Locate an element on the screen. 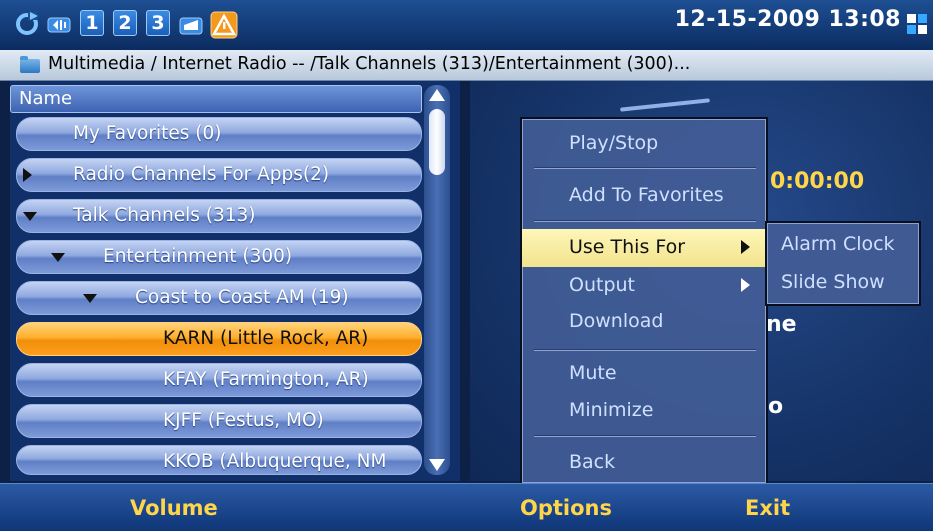 The height and width of the screenshot is (531, 933). menu-item-use-this-for: Use This For is located at coordinates (644, 248).